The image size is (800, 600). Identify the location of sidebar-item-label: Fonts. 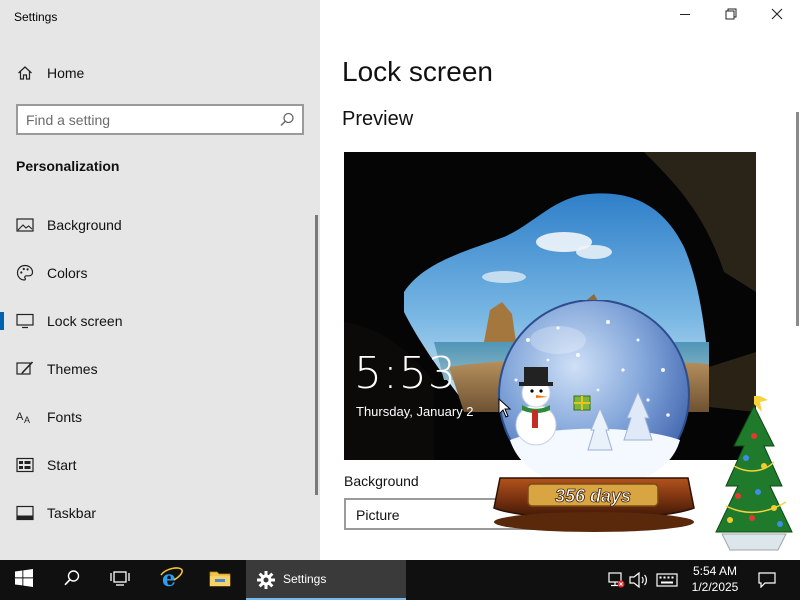
(65, 417).